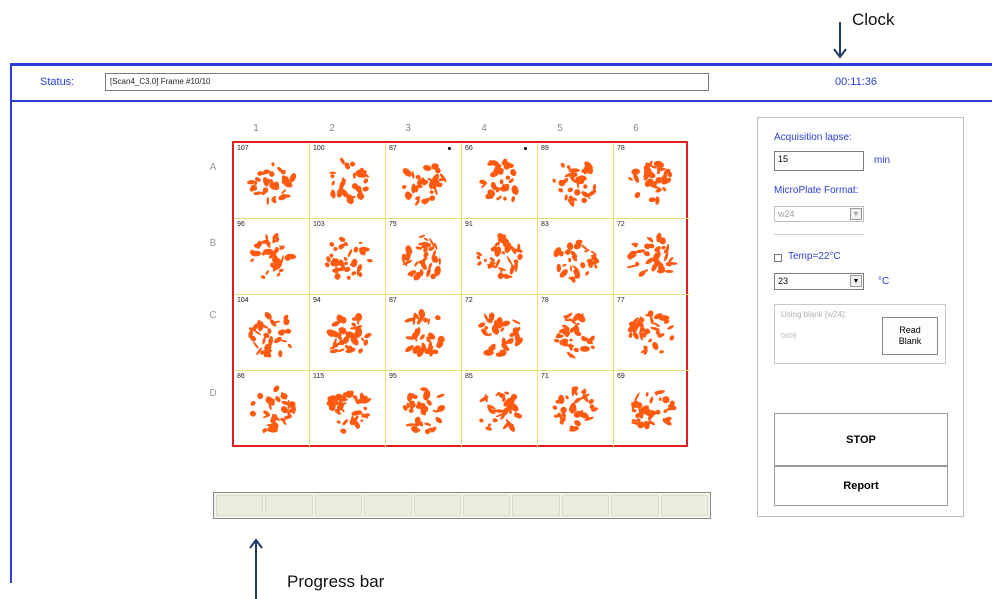 This screenshot has width=992, height=599. Describe the element at coordinates (241, 376) in the screenshot. I see `well-count: 86` at that location.